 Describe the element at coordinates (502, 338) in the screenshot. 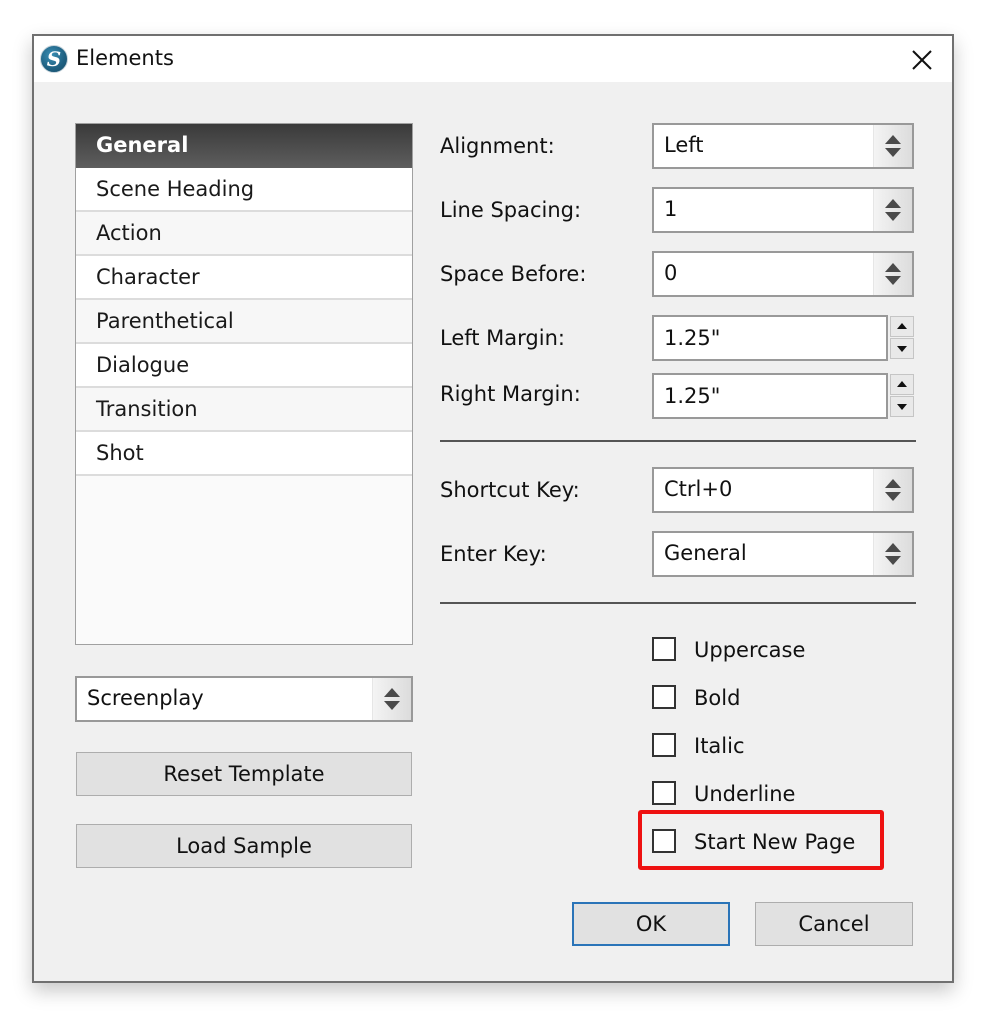

I see `left-margin-label: Left Margin:` at that location.